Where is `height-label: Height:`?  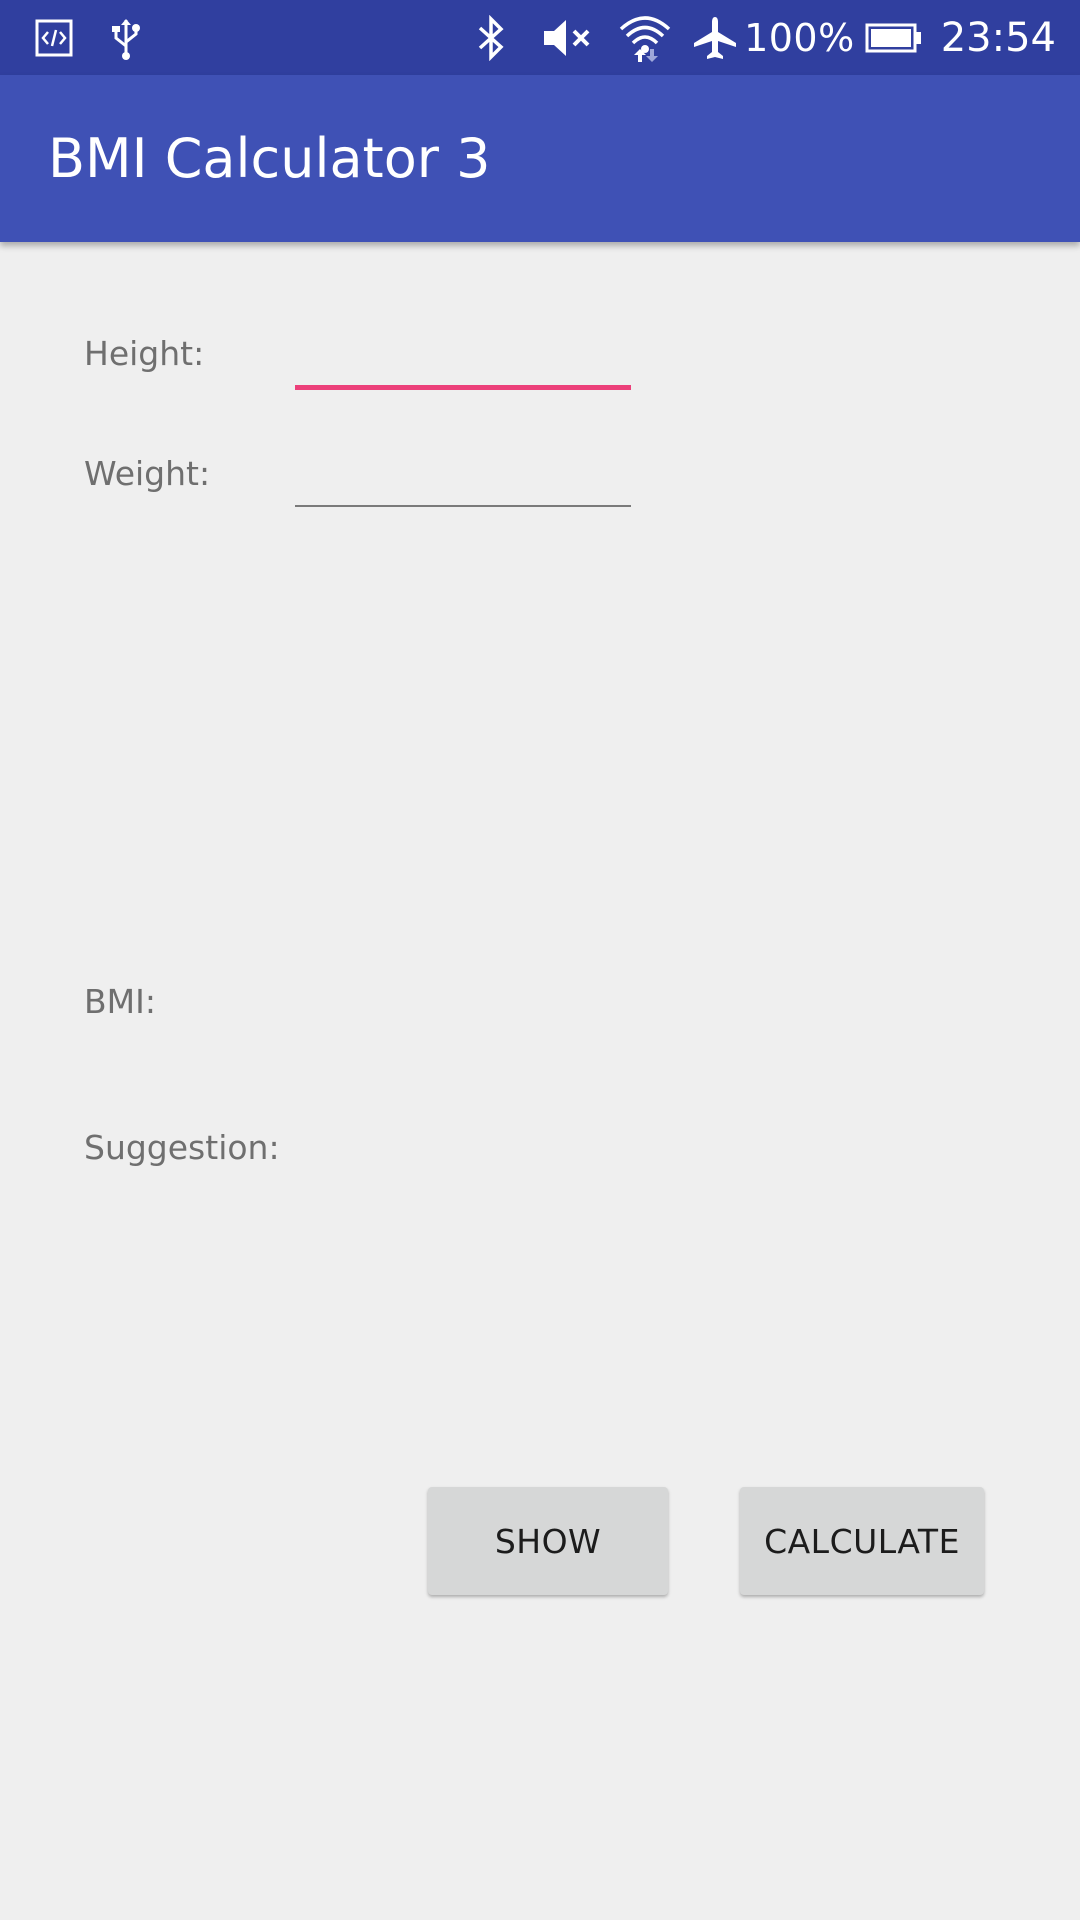
height-label: Height: is located at coordinates (144, 353).